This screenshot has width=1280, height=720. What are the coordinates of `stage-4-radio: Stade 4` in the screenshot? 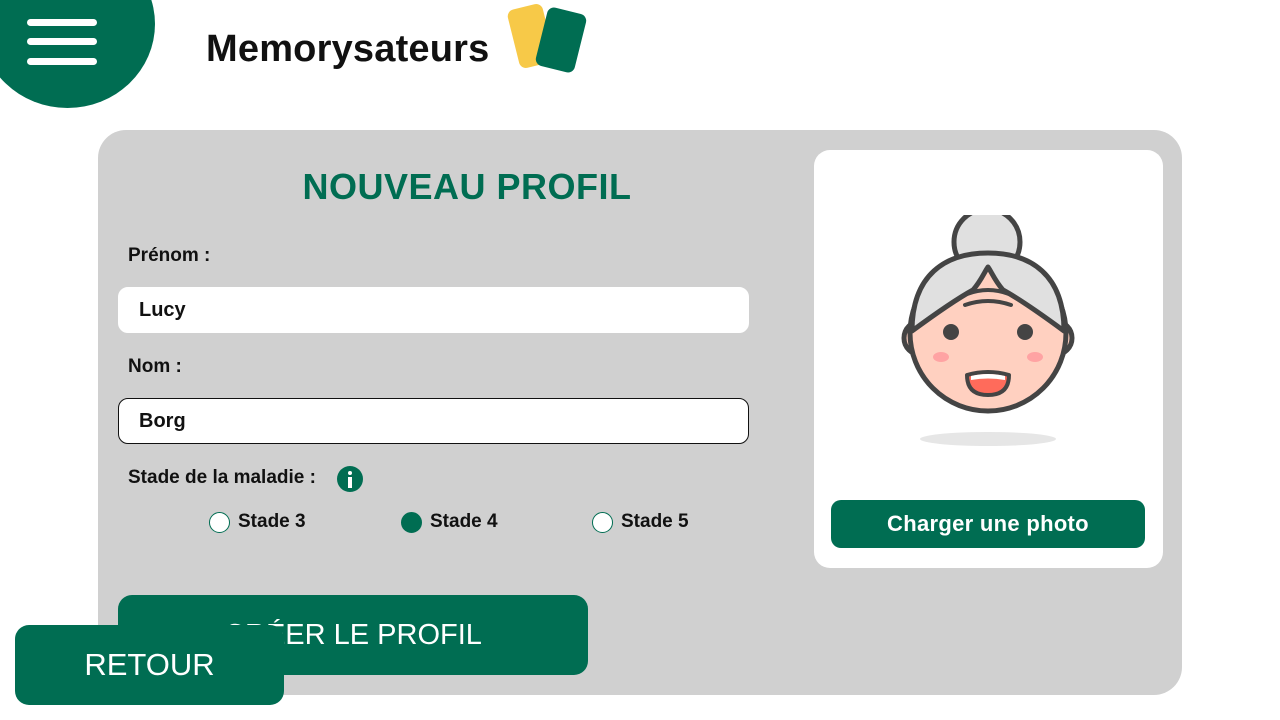 It's located at (449, 522).